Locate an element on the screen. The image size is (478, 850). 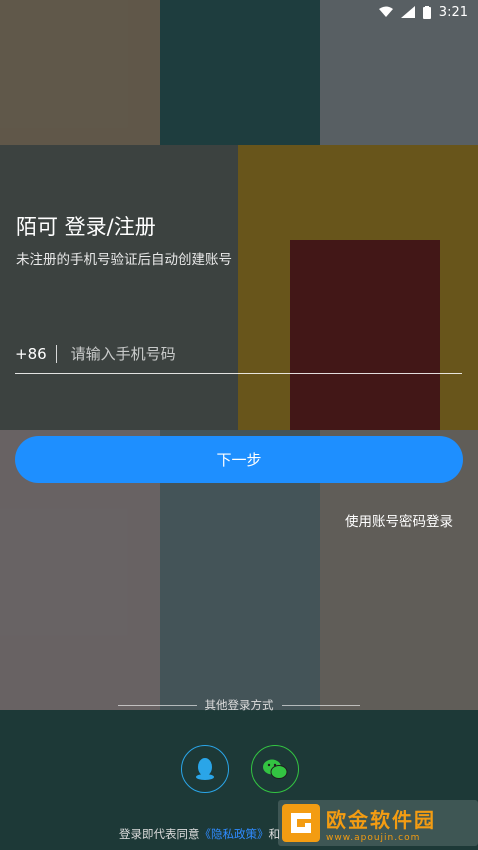
wechat-login-button is located at coordinates (275, 769).